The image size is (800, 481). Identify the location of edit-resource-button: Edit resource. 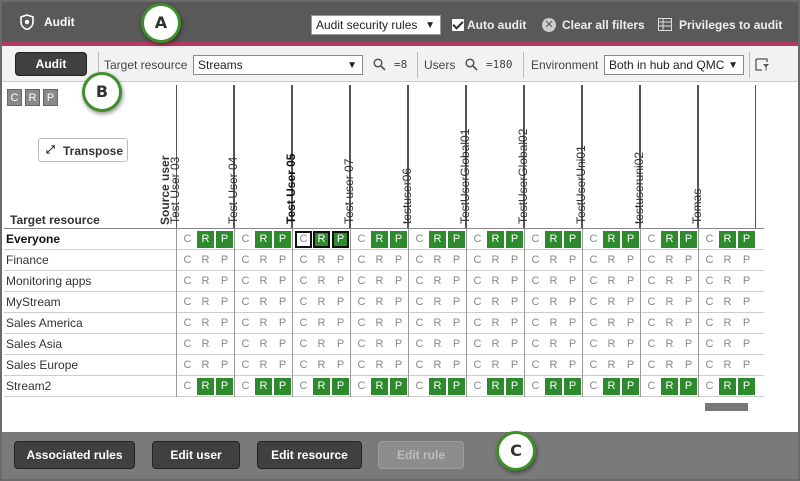
(309, 455).